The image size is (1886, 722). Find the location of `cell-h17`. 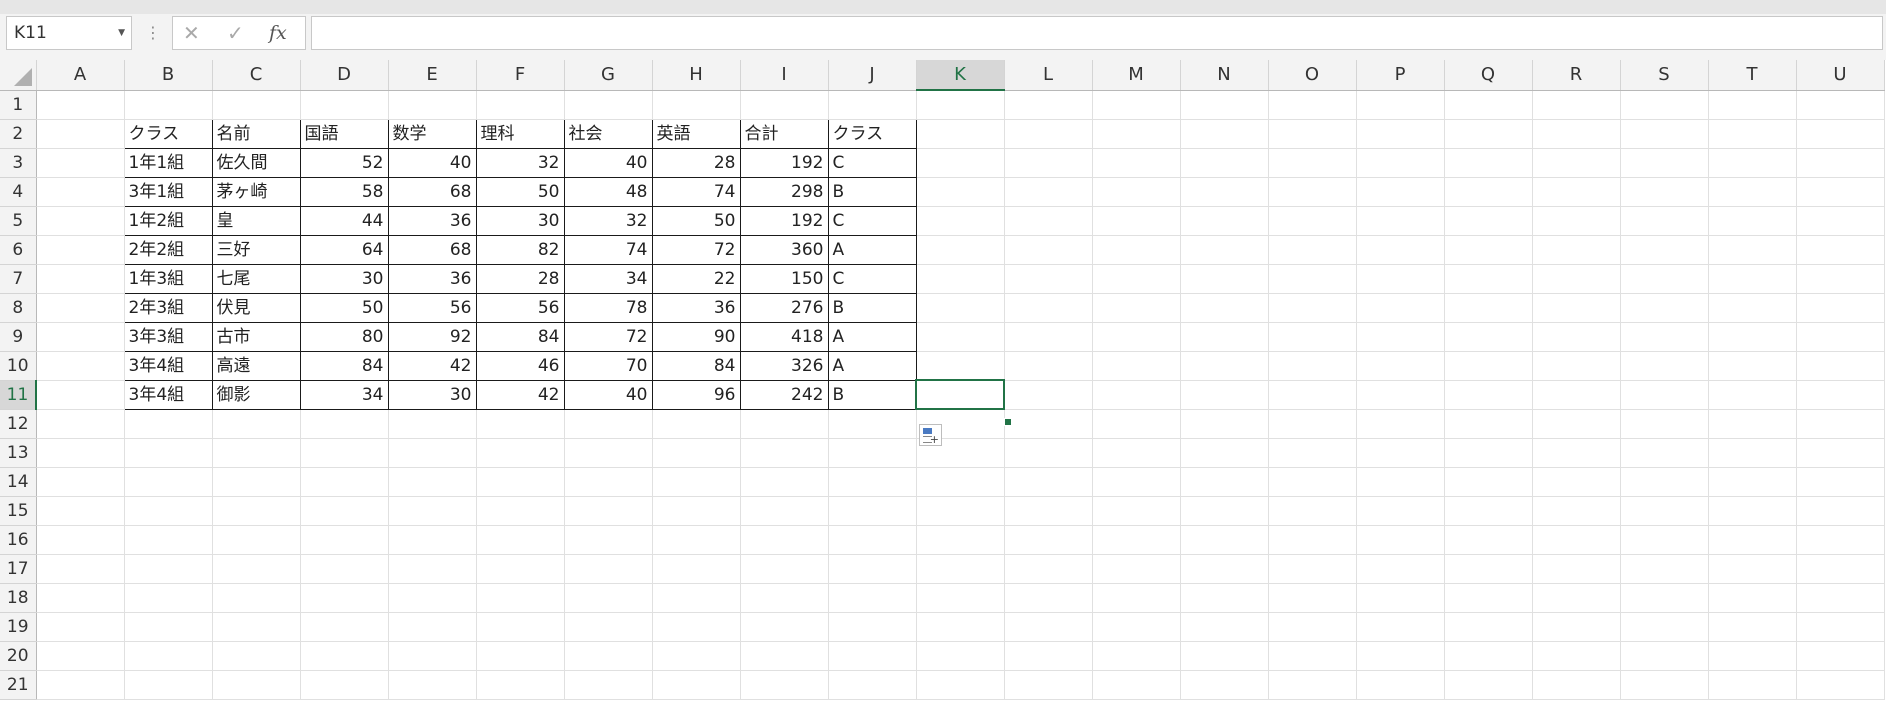

cell-h17 is located at coordinates (696, 569).